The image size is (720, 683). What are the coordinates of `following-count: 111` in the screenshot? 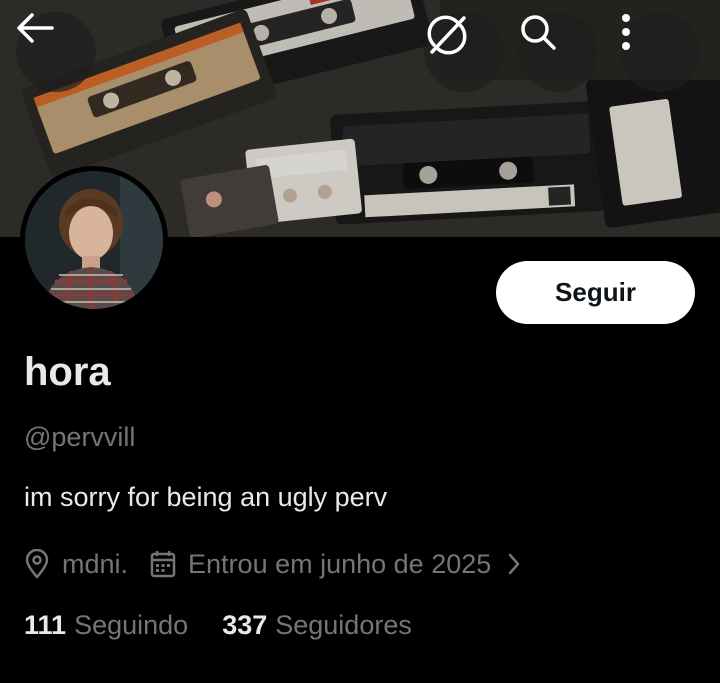 It's located at (45, 625).